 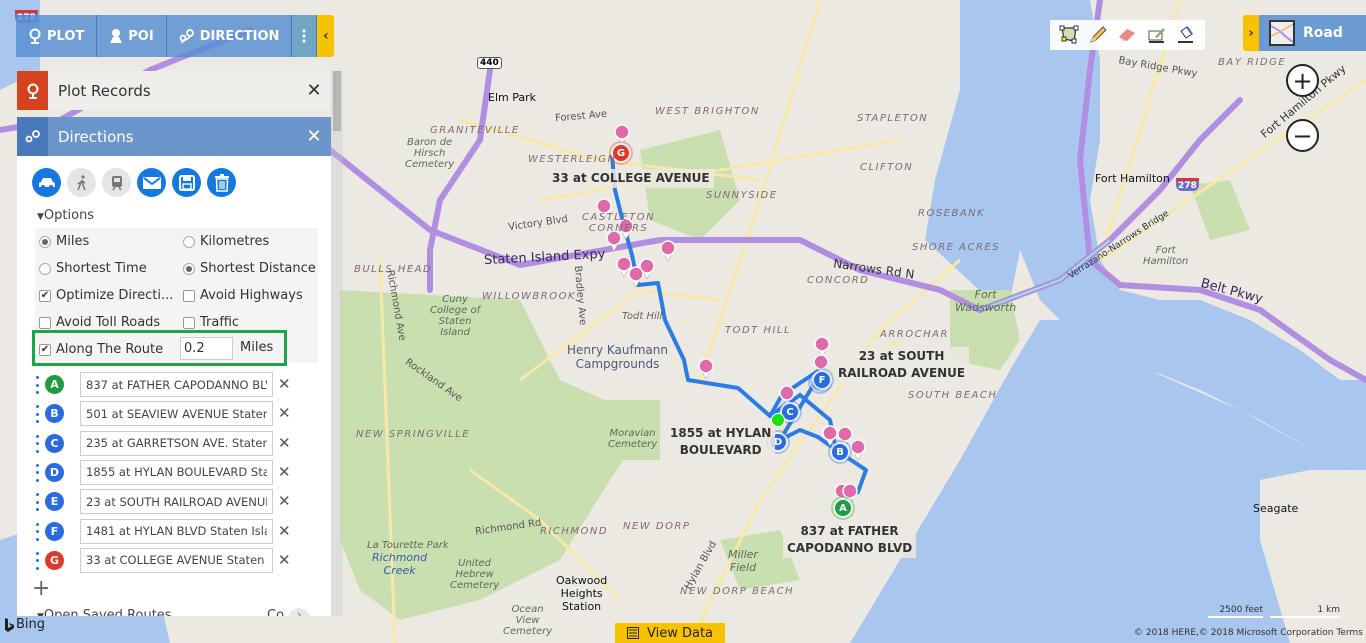 What do you see at coordinates (822, 380) in the screenshot?
I see `route-marker-f: F` at bounding box center [822, 380].